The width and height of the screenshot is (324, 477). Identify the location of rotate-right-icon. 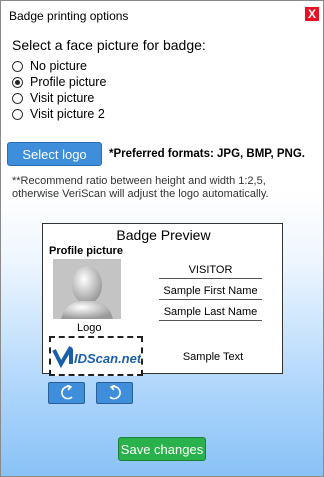
(114, 392).